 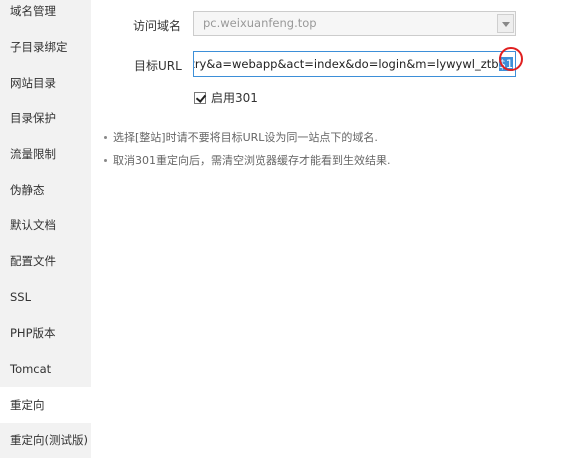 What do you see at coordinates (33, 261) in the screenshot?
I see `sidebar-item-label: 配置文件` at bounding box center [33, 261].